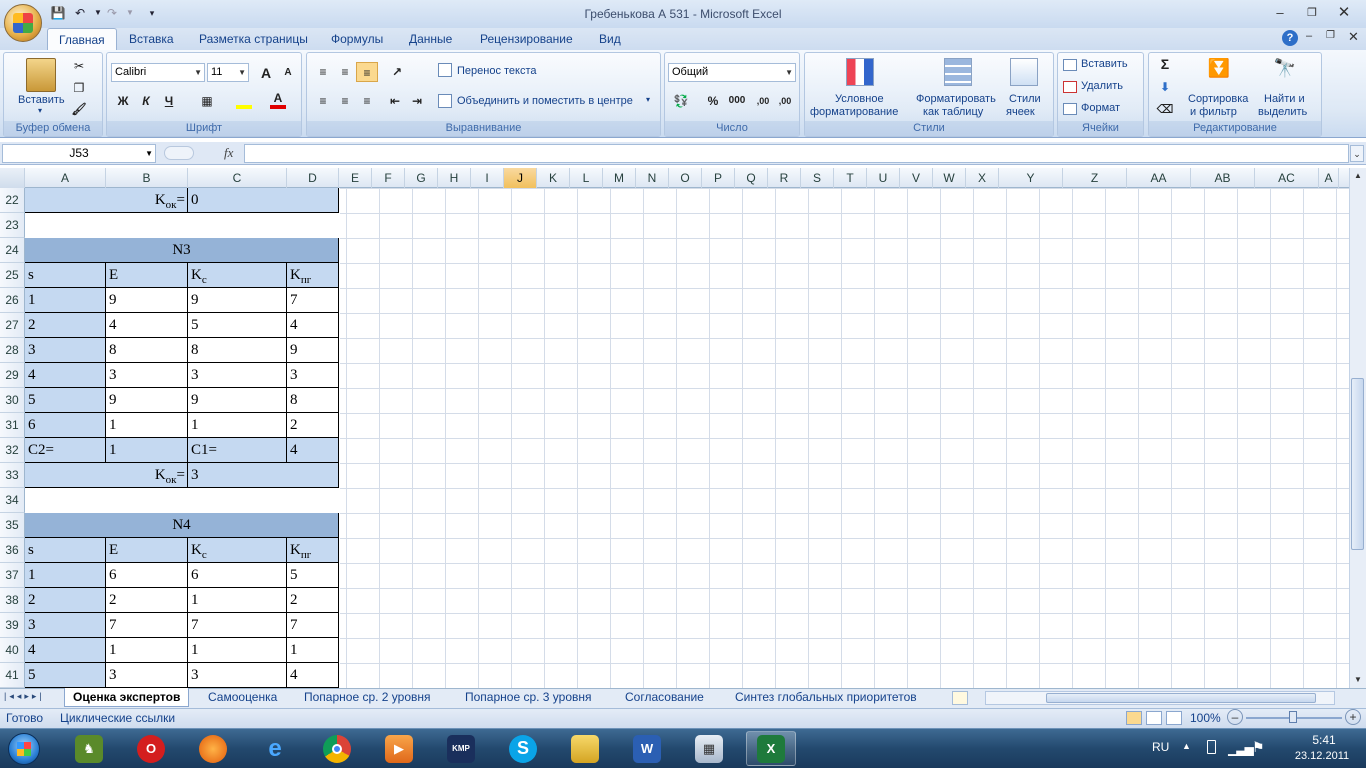  I want to click on row-header-29: 29, so click(12, 375).